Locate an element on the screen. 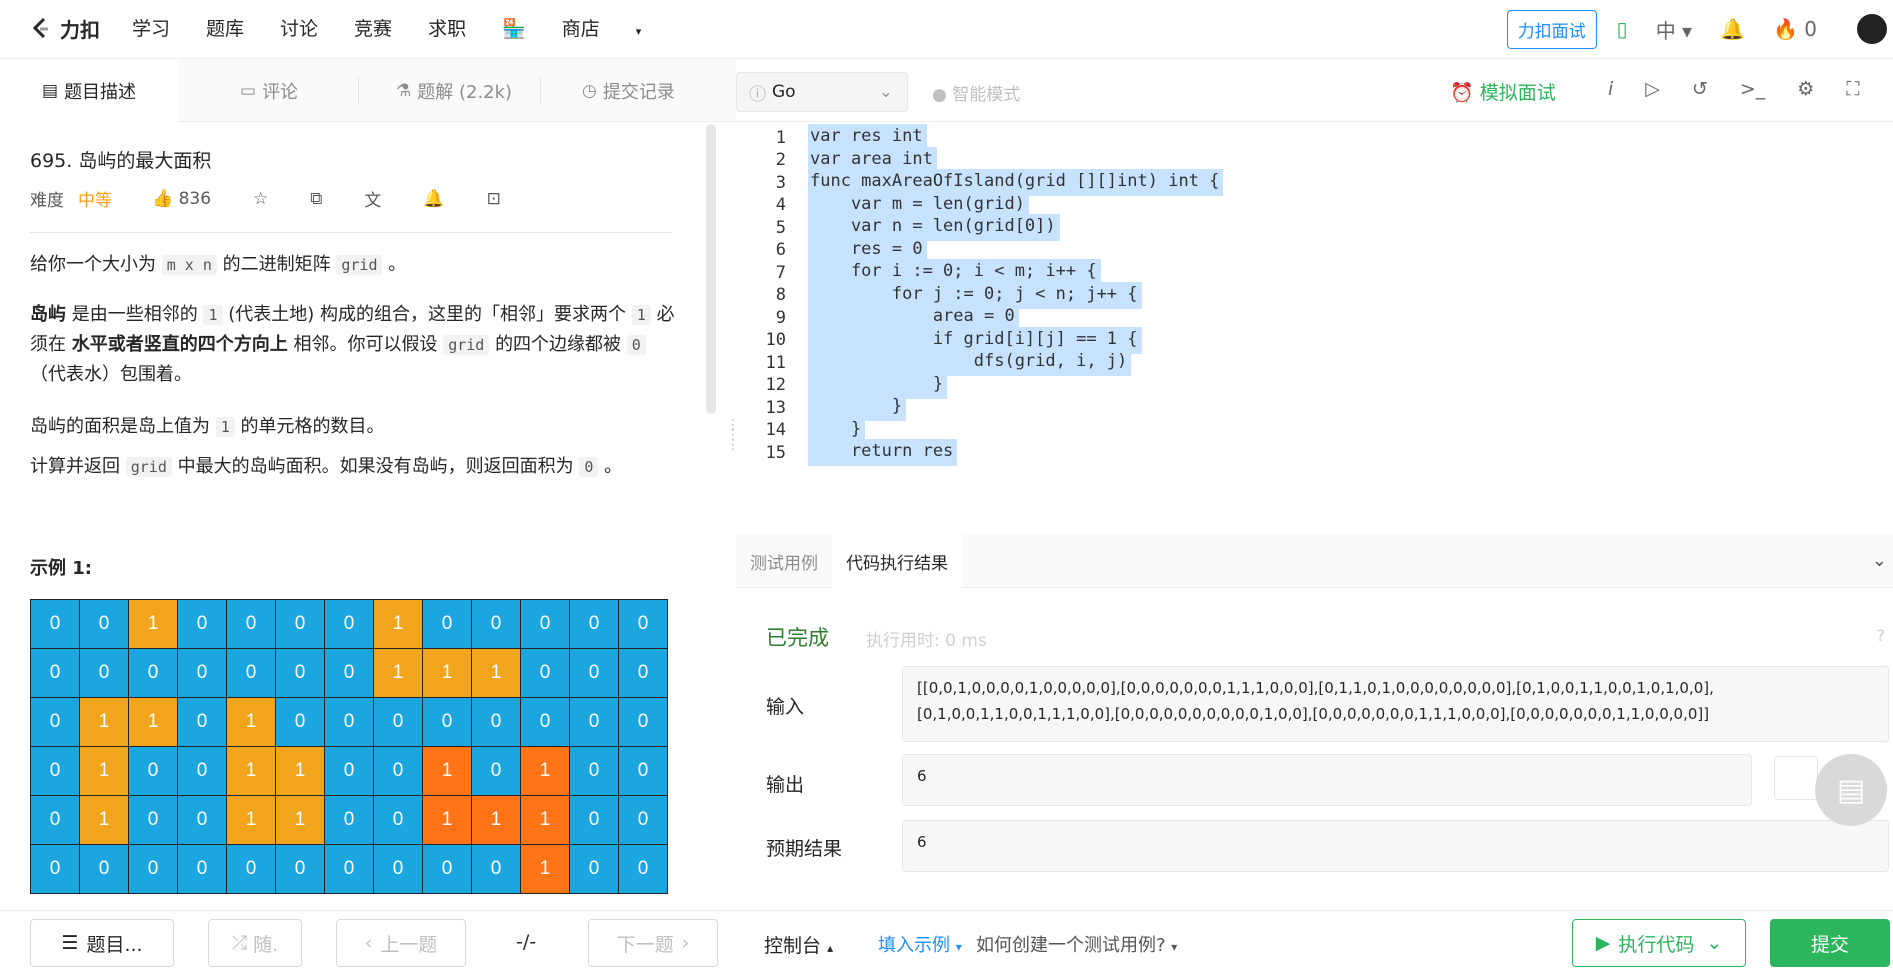  comment-icon: ▭ is located at coordinates (248, 91).